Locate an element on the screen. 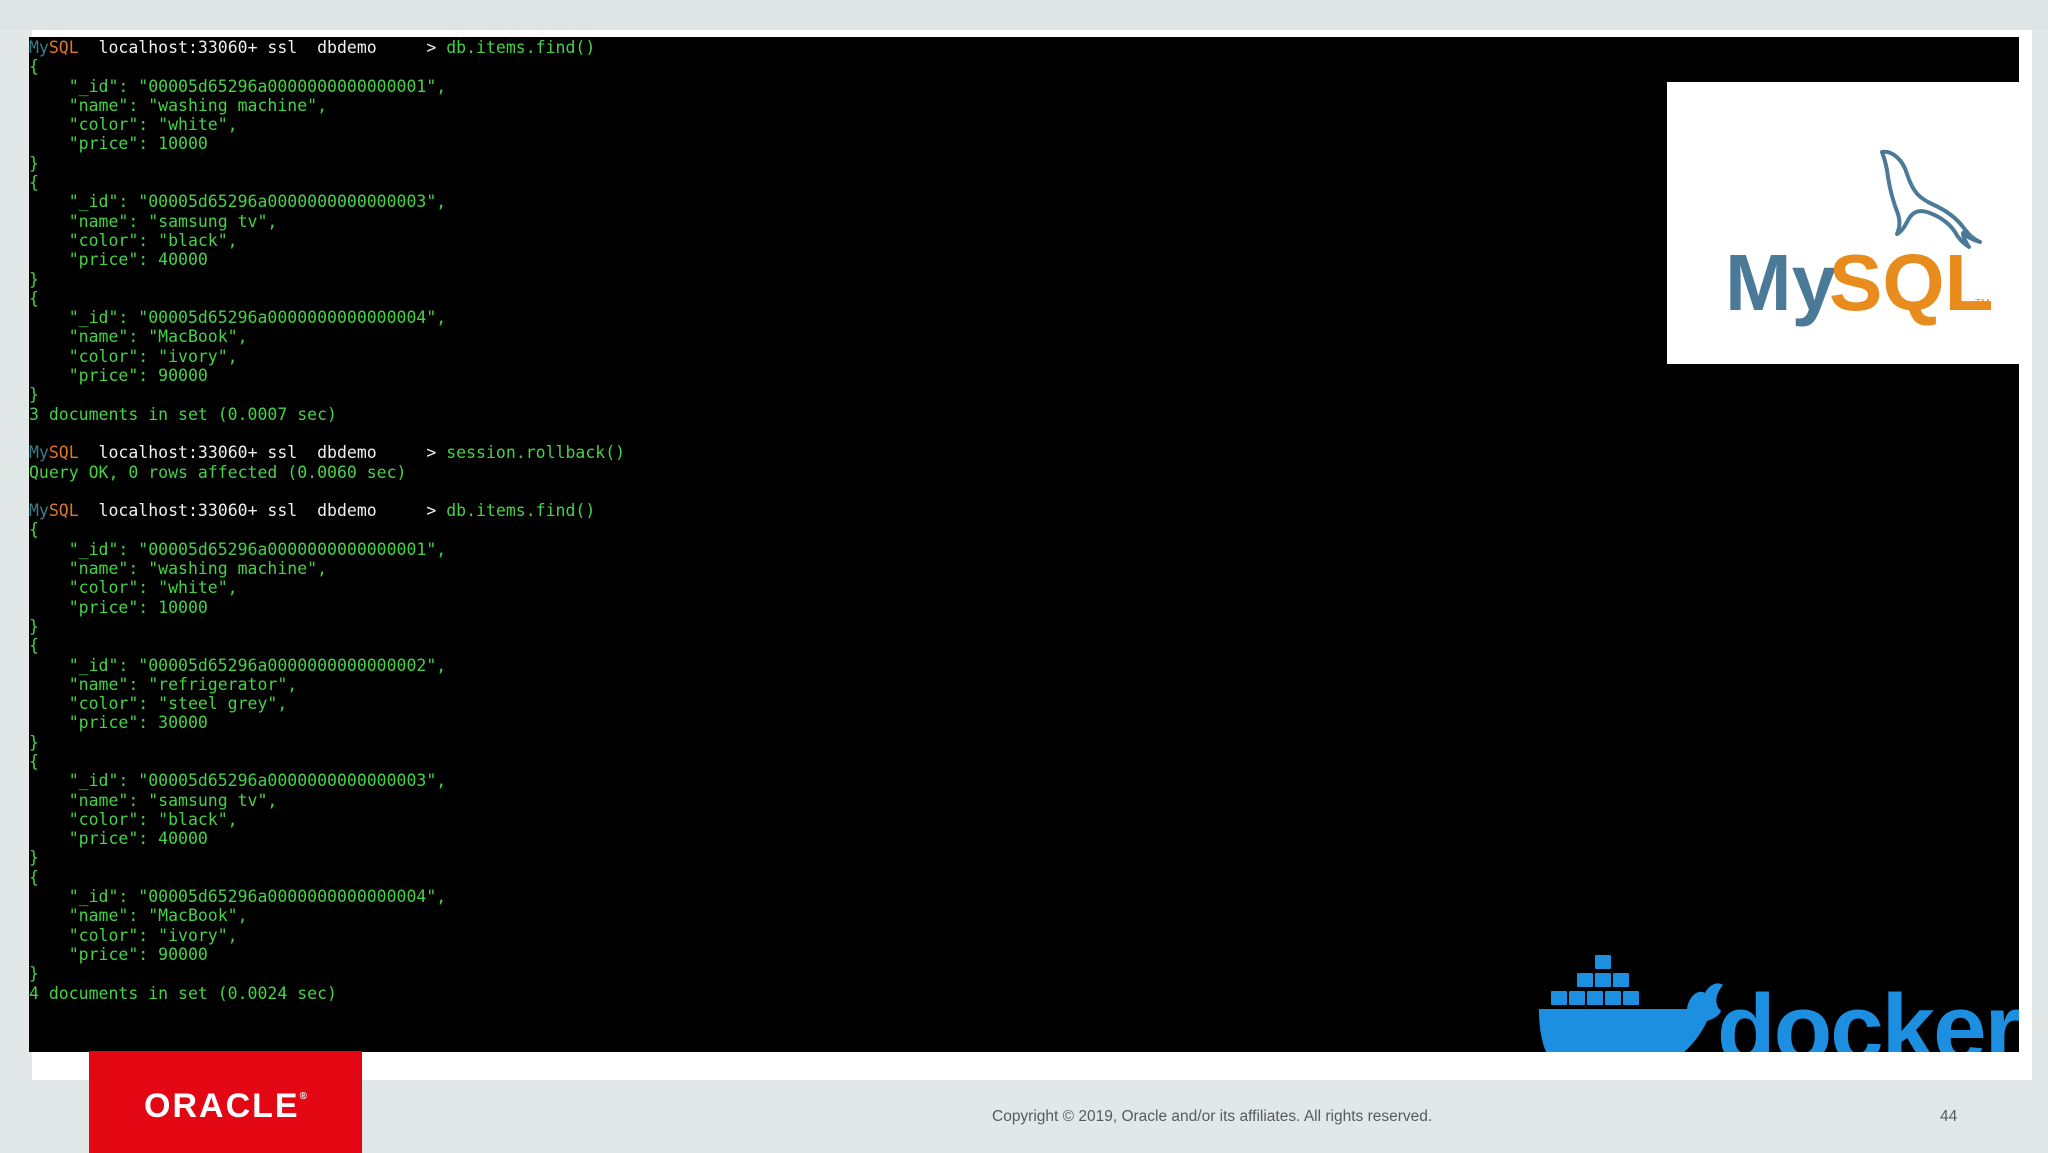  docker-wordmark: docker is located at coordinates (1868, 1013).